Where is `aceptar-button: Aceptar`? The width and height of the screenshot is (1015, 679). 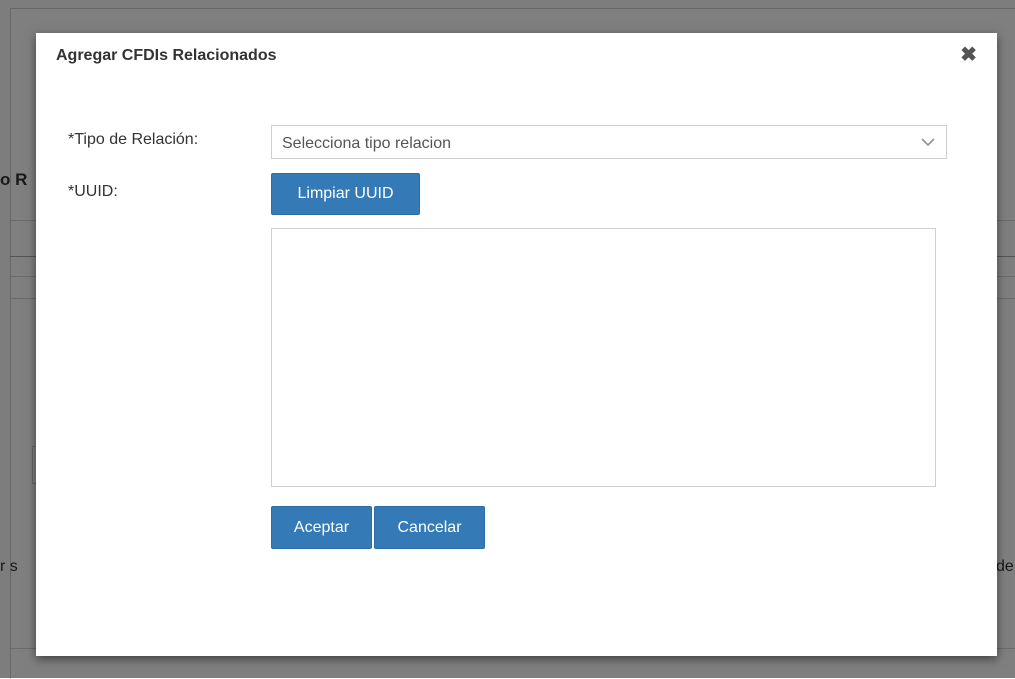 aceptar-button: Aceptar is located at coordinates (321, 527).